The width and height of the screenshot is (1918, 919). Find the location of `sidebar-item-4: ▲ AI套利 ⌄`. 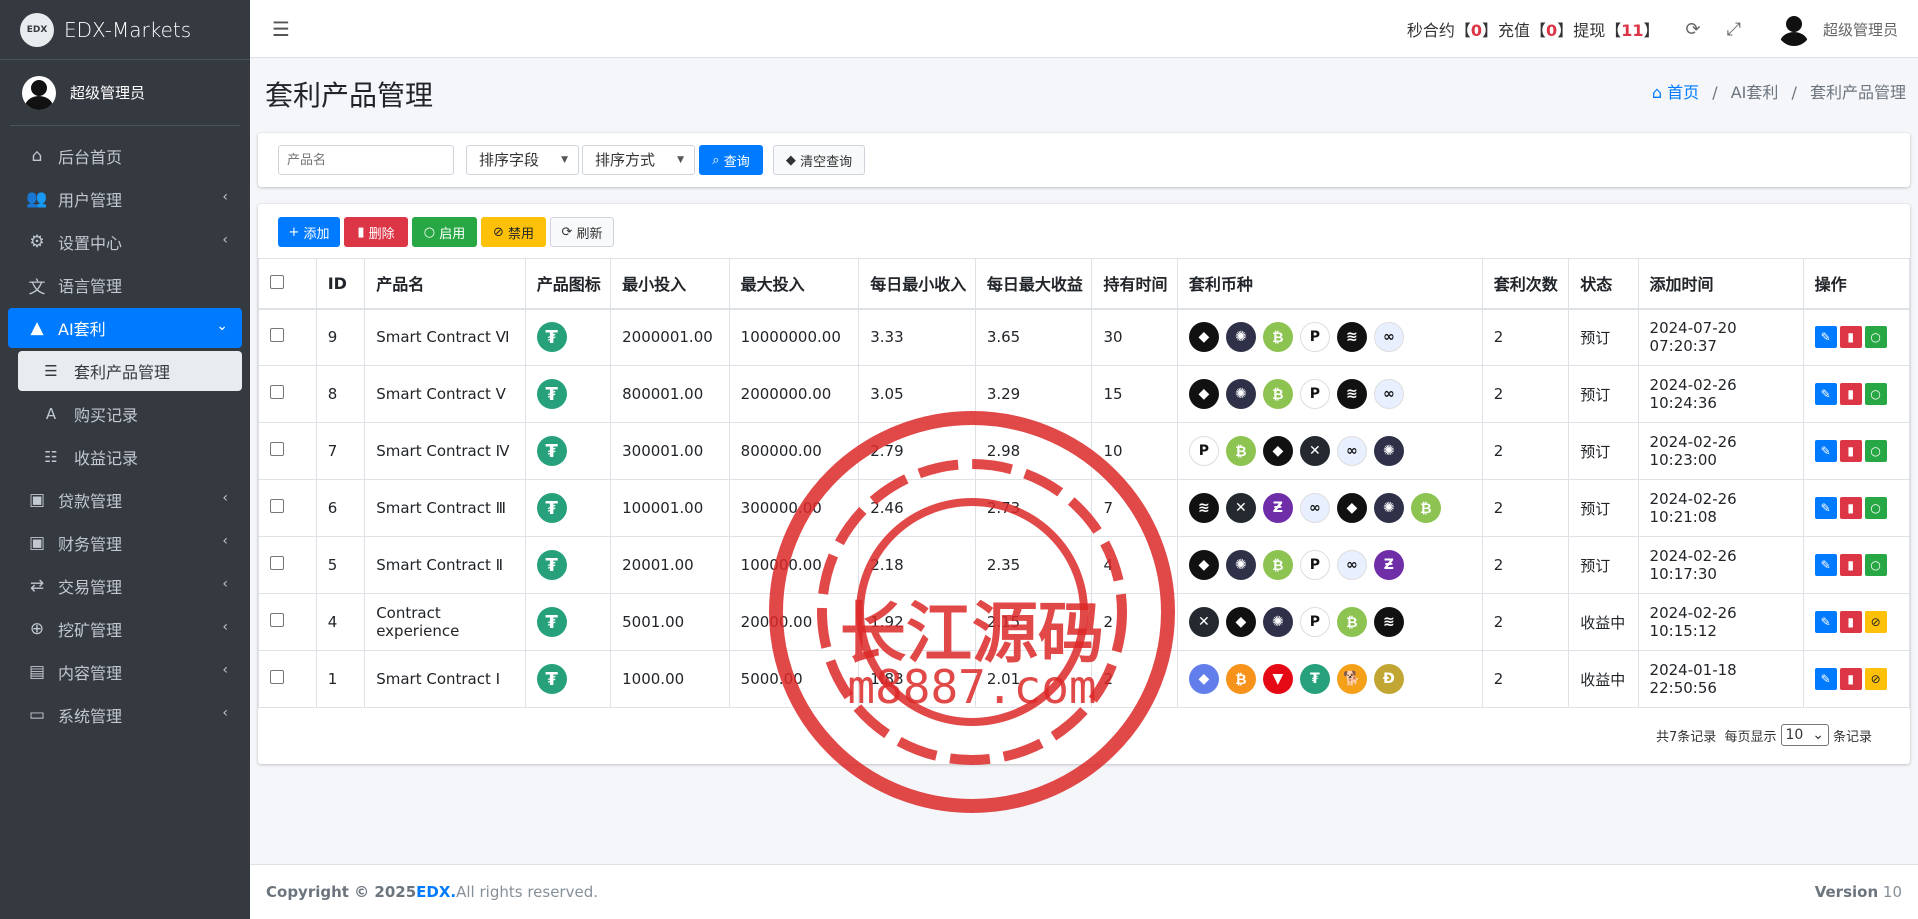

sidebar-item-4: ▲ AI套利 ⌄ is located at coordinates (125, 328).